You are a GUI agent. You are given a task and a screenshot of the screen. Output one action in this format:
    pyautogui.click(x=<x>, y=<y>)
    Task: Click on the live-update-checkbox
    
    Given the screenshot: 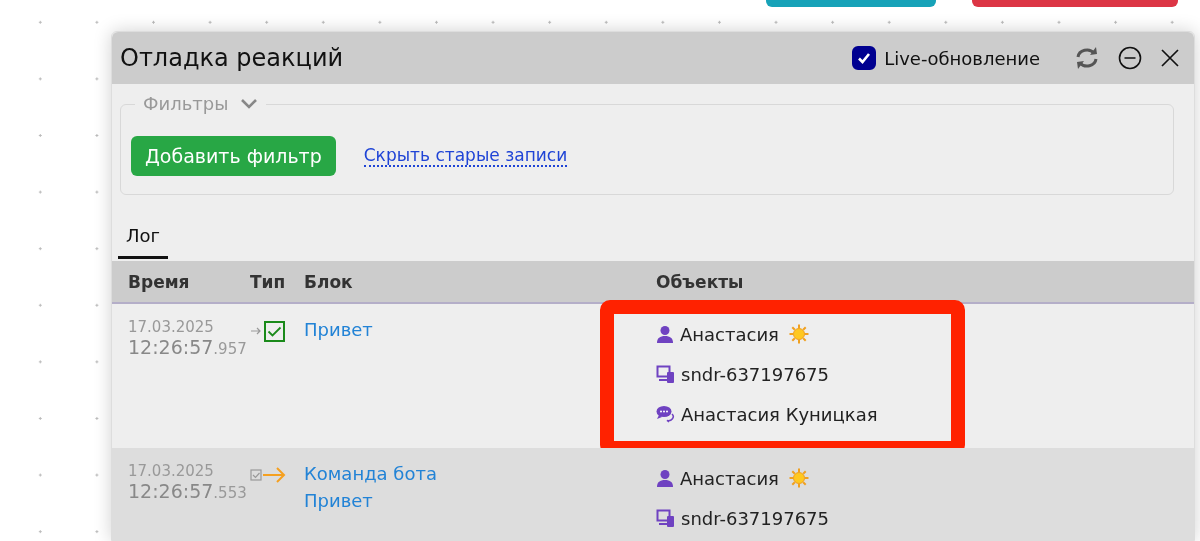 What is the action you would take?
    pyautogui.click(x=864, y=58)
    